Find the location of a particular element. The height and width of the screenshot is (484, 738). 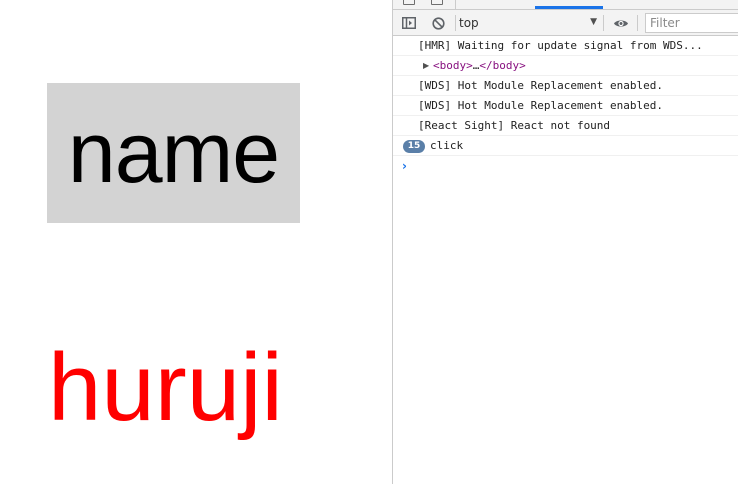

inspect-element-icon is located at coordinates (409, 2).